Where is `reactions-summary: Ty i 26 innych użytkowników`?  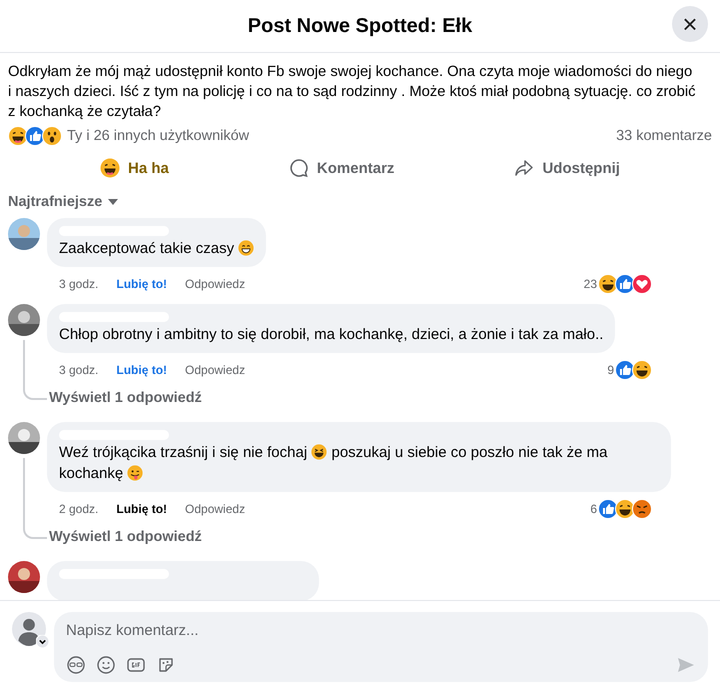 reactions-summary: Ty i 26 innych użytkowników is located at coordinates (158, 136).